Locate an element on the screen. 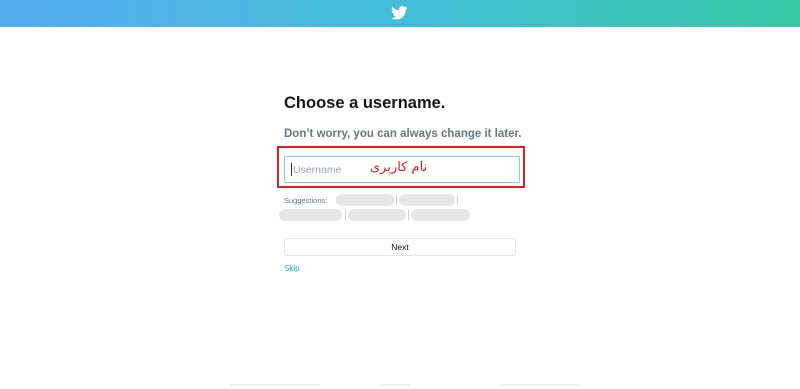  skip-link: Skip is located at coordinates (292, 268).